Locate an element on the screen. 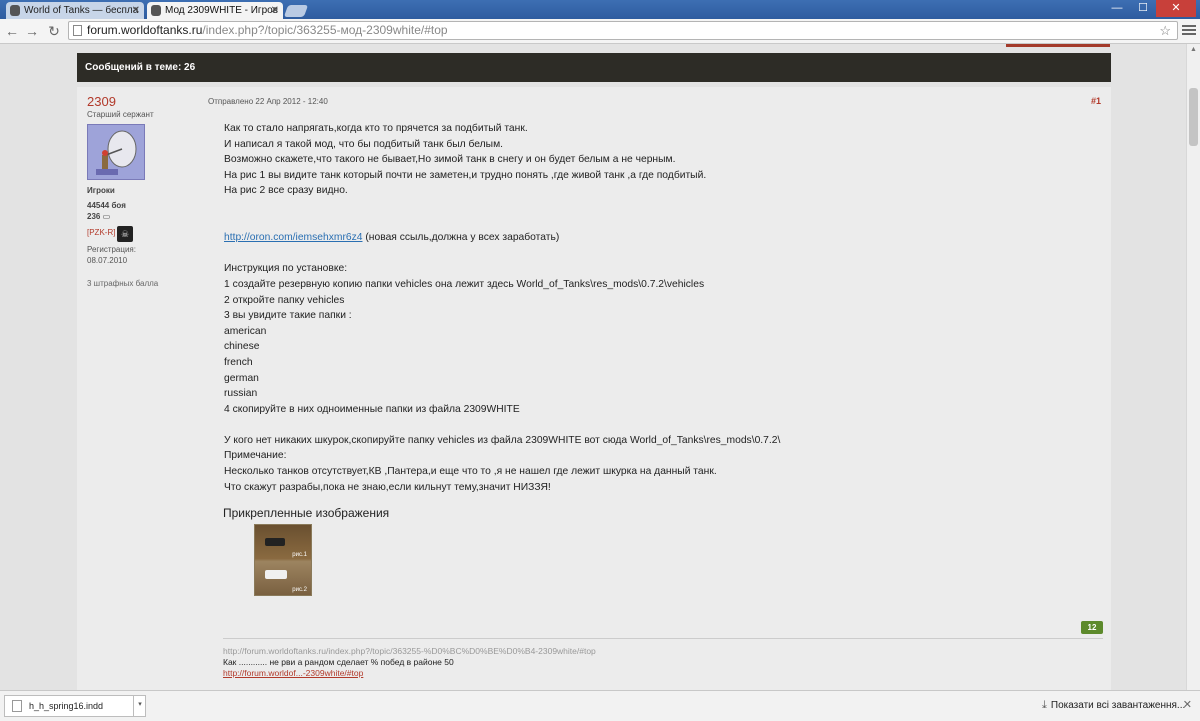 This screenshot has height=721, width=1200. thumb-label: рис.2 is located at coordinates (299, 590).